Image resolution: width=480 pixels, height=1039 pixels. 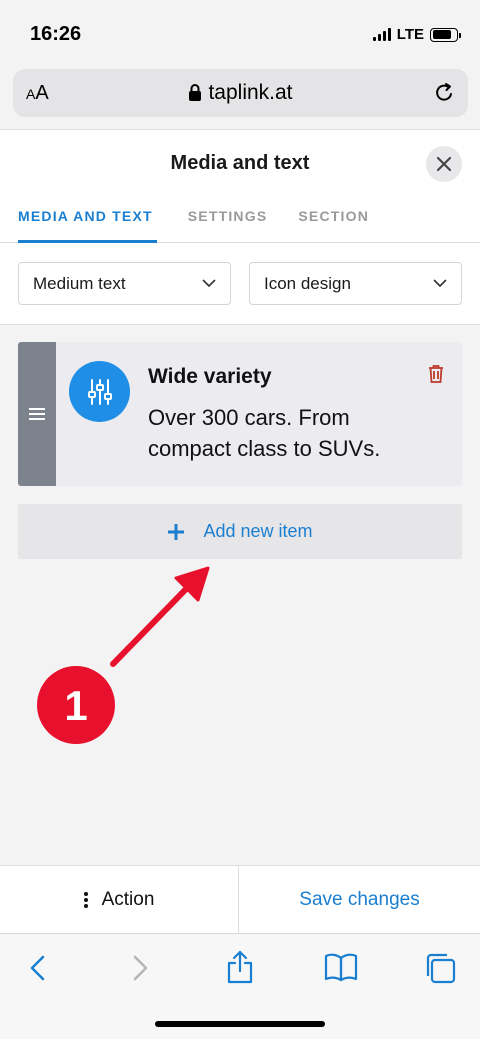 I want to click on tabs-button, so click(x=440, y=970).